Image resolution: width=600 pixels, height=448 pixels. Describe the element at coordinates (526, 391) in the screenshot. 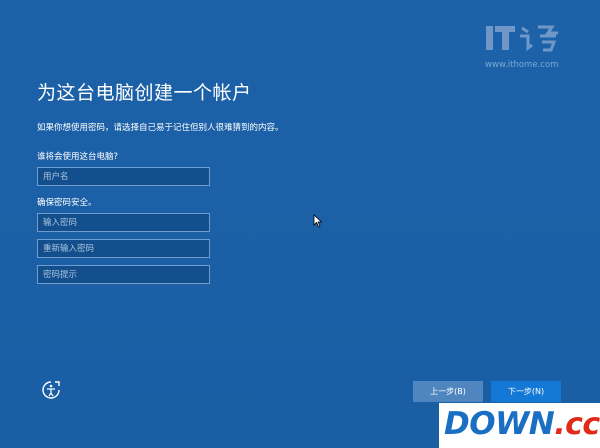

I see `next-button: 下一步(N)` at that location.